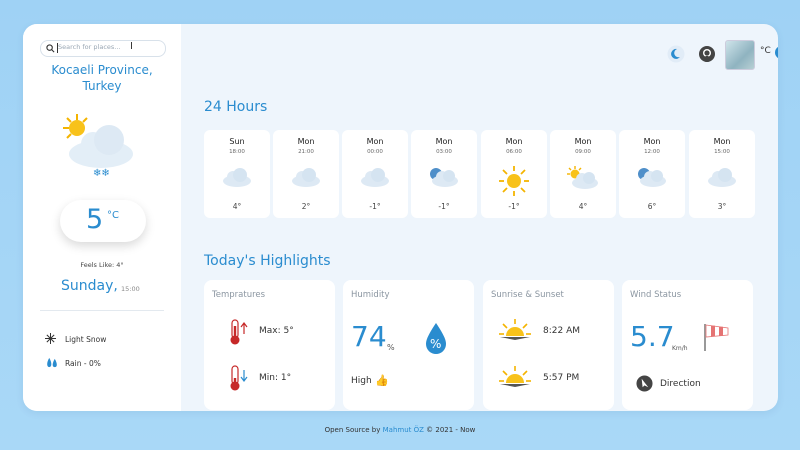  I want to click on hour-time: 03:00, so click(444, 152).